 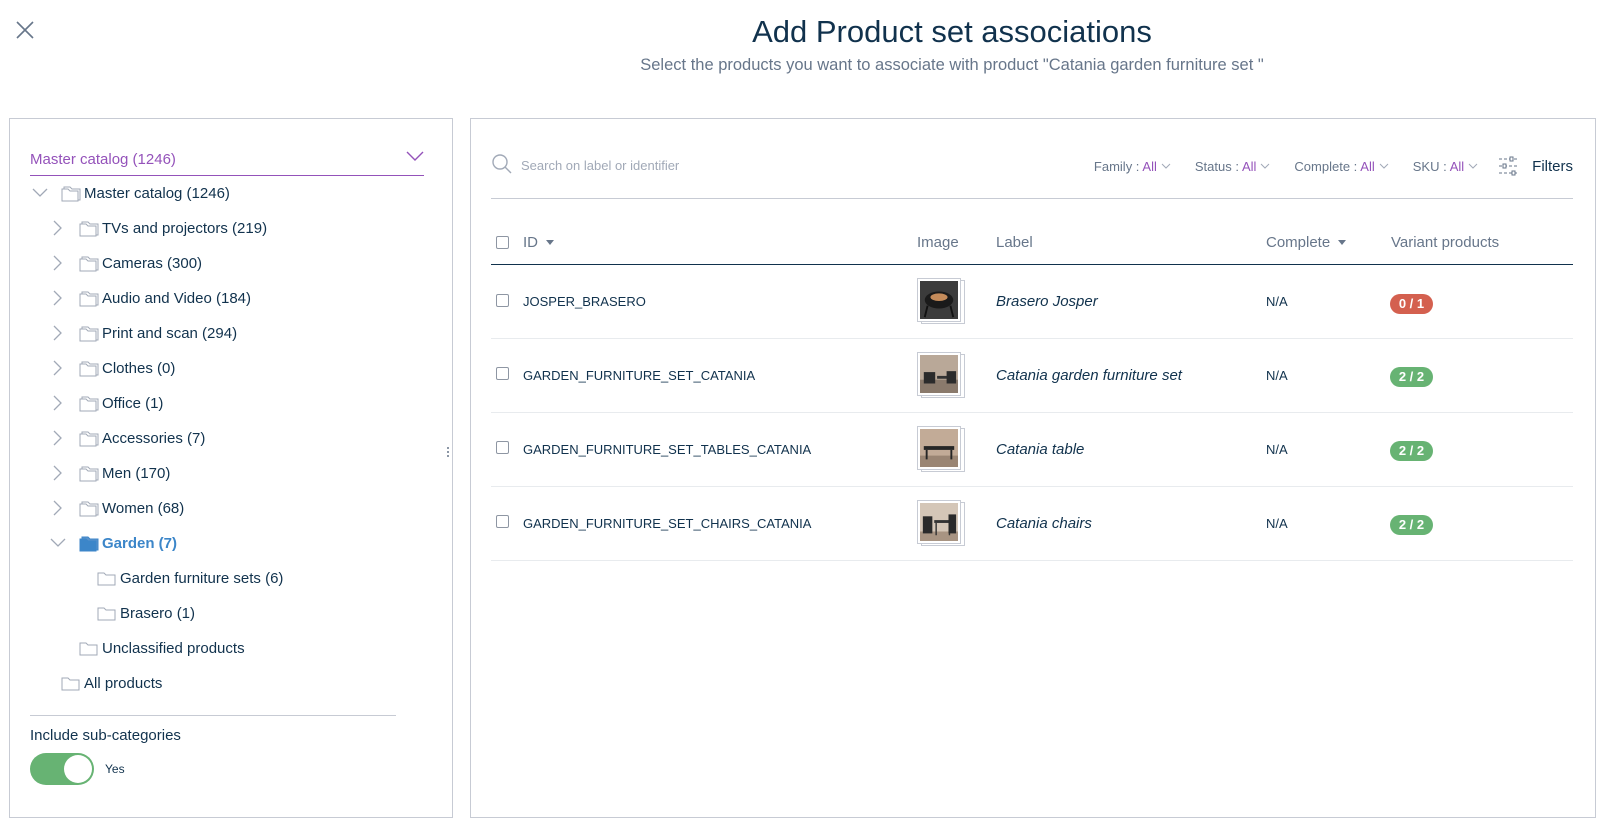 I want to click on product-label: Catania chairs, so click(x=1044, y=523).